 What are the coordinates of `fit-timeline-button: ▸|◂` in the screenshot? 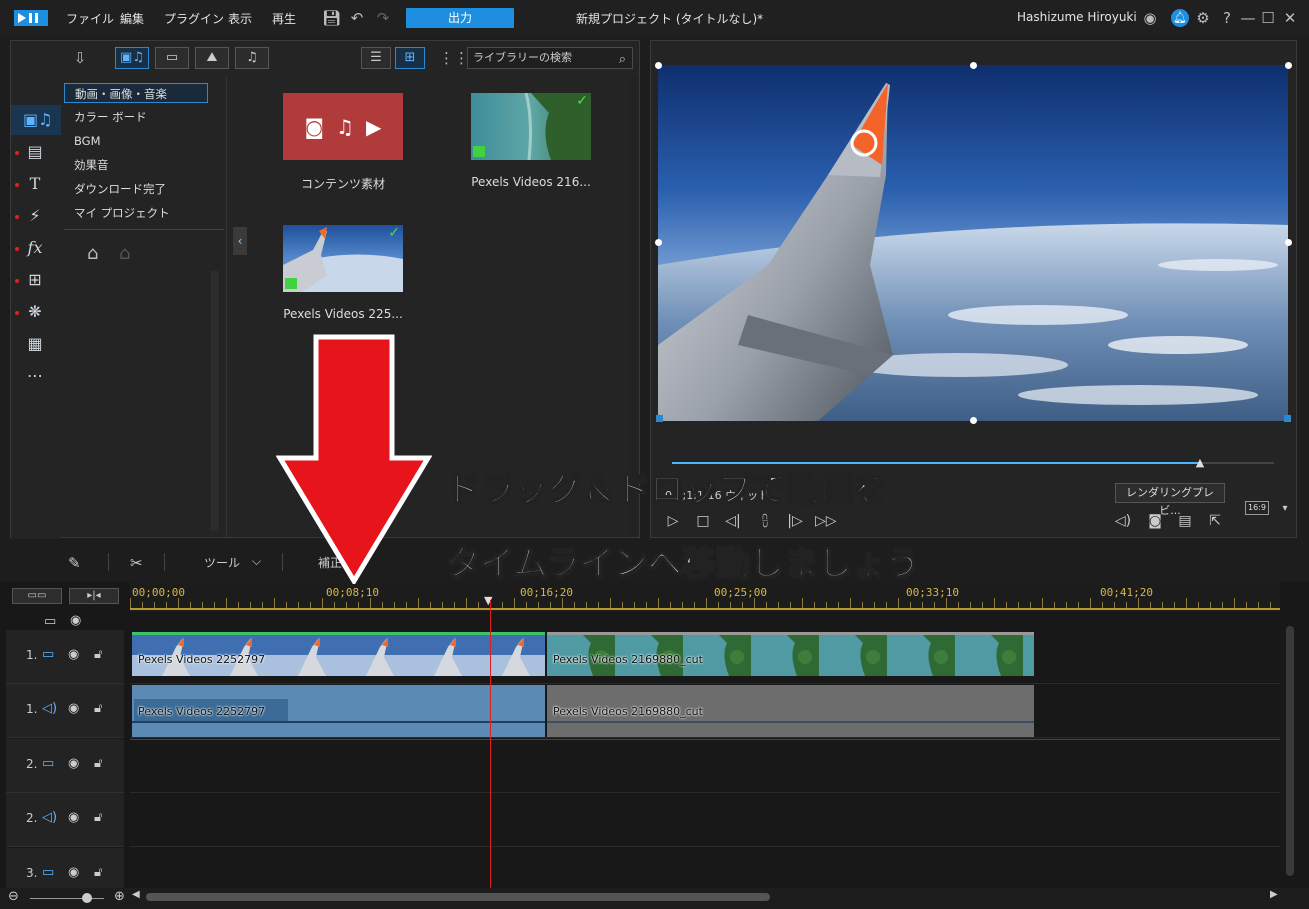 It's located at (94, 596).